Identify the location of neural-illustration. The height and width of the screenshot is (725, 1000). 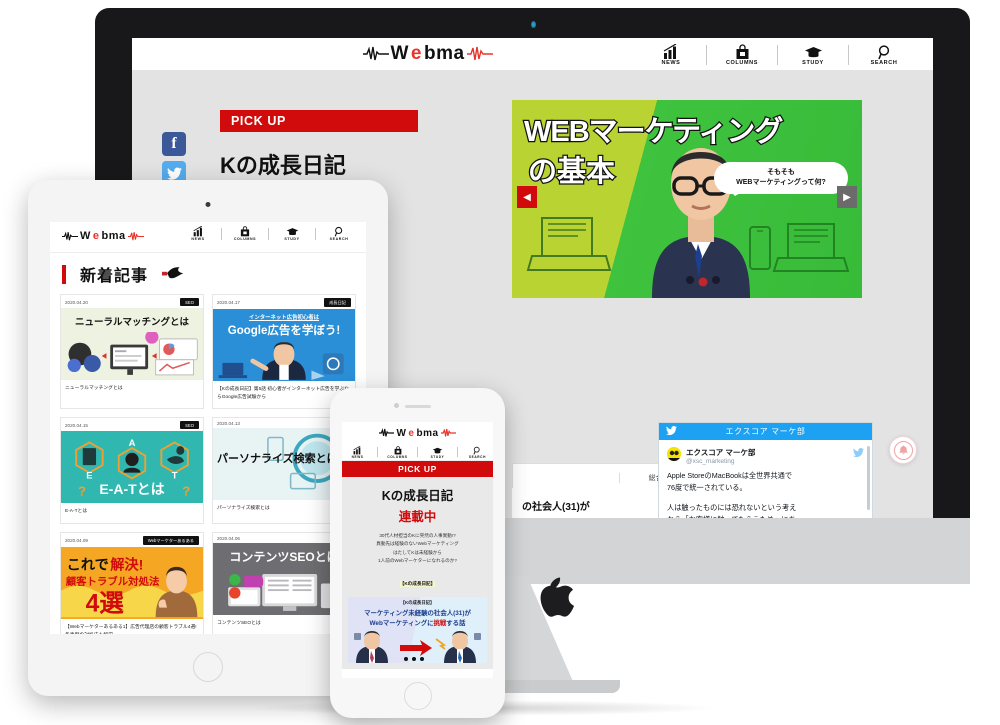
(132, 354).